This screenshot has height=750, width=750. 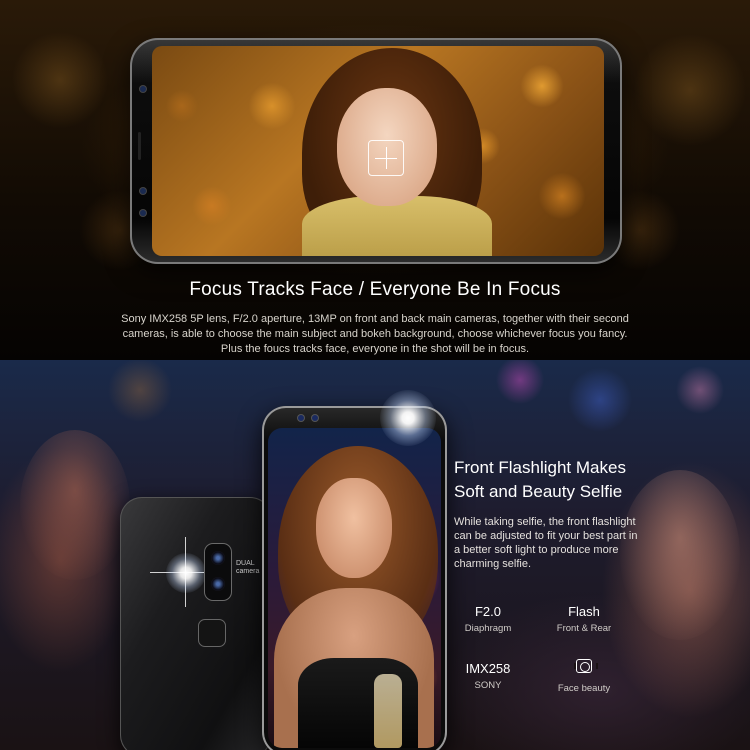 I want to click on front-flash-icon, so click(x=408, y=418).